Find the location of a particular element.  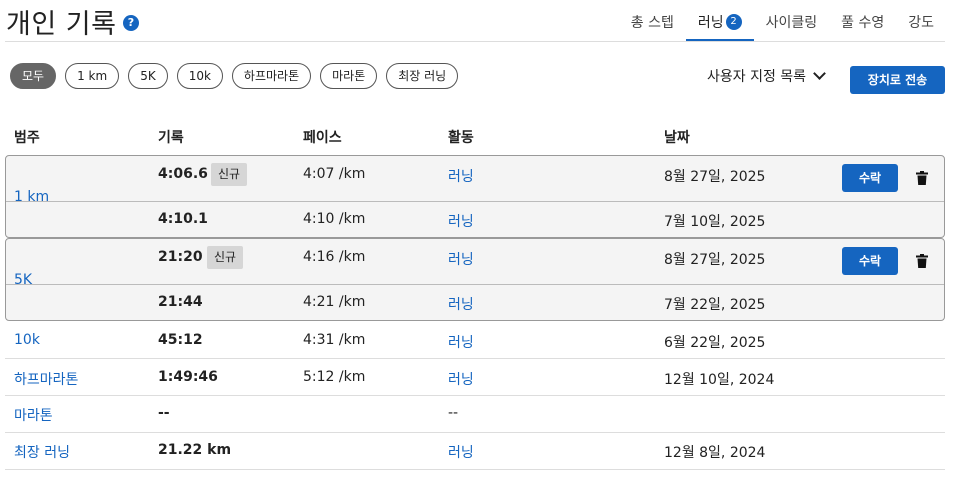

date-value: 12월 8일, 2024 is located at coordinates (715, 453).